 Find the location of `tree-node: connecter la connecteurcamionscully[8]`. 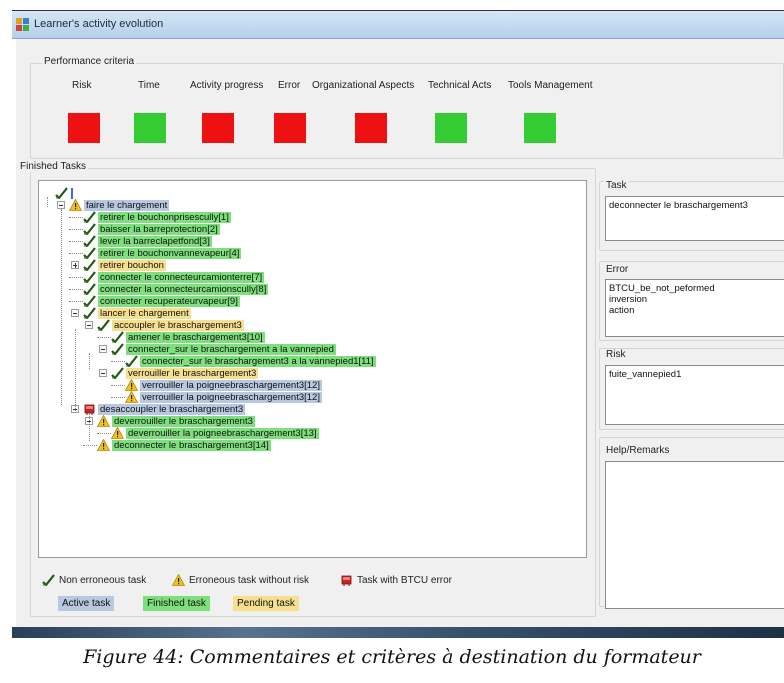

tree-node: connecter la connecteurcamionscully[8] is located at coordinates (176, 289).